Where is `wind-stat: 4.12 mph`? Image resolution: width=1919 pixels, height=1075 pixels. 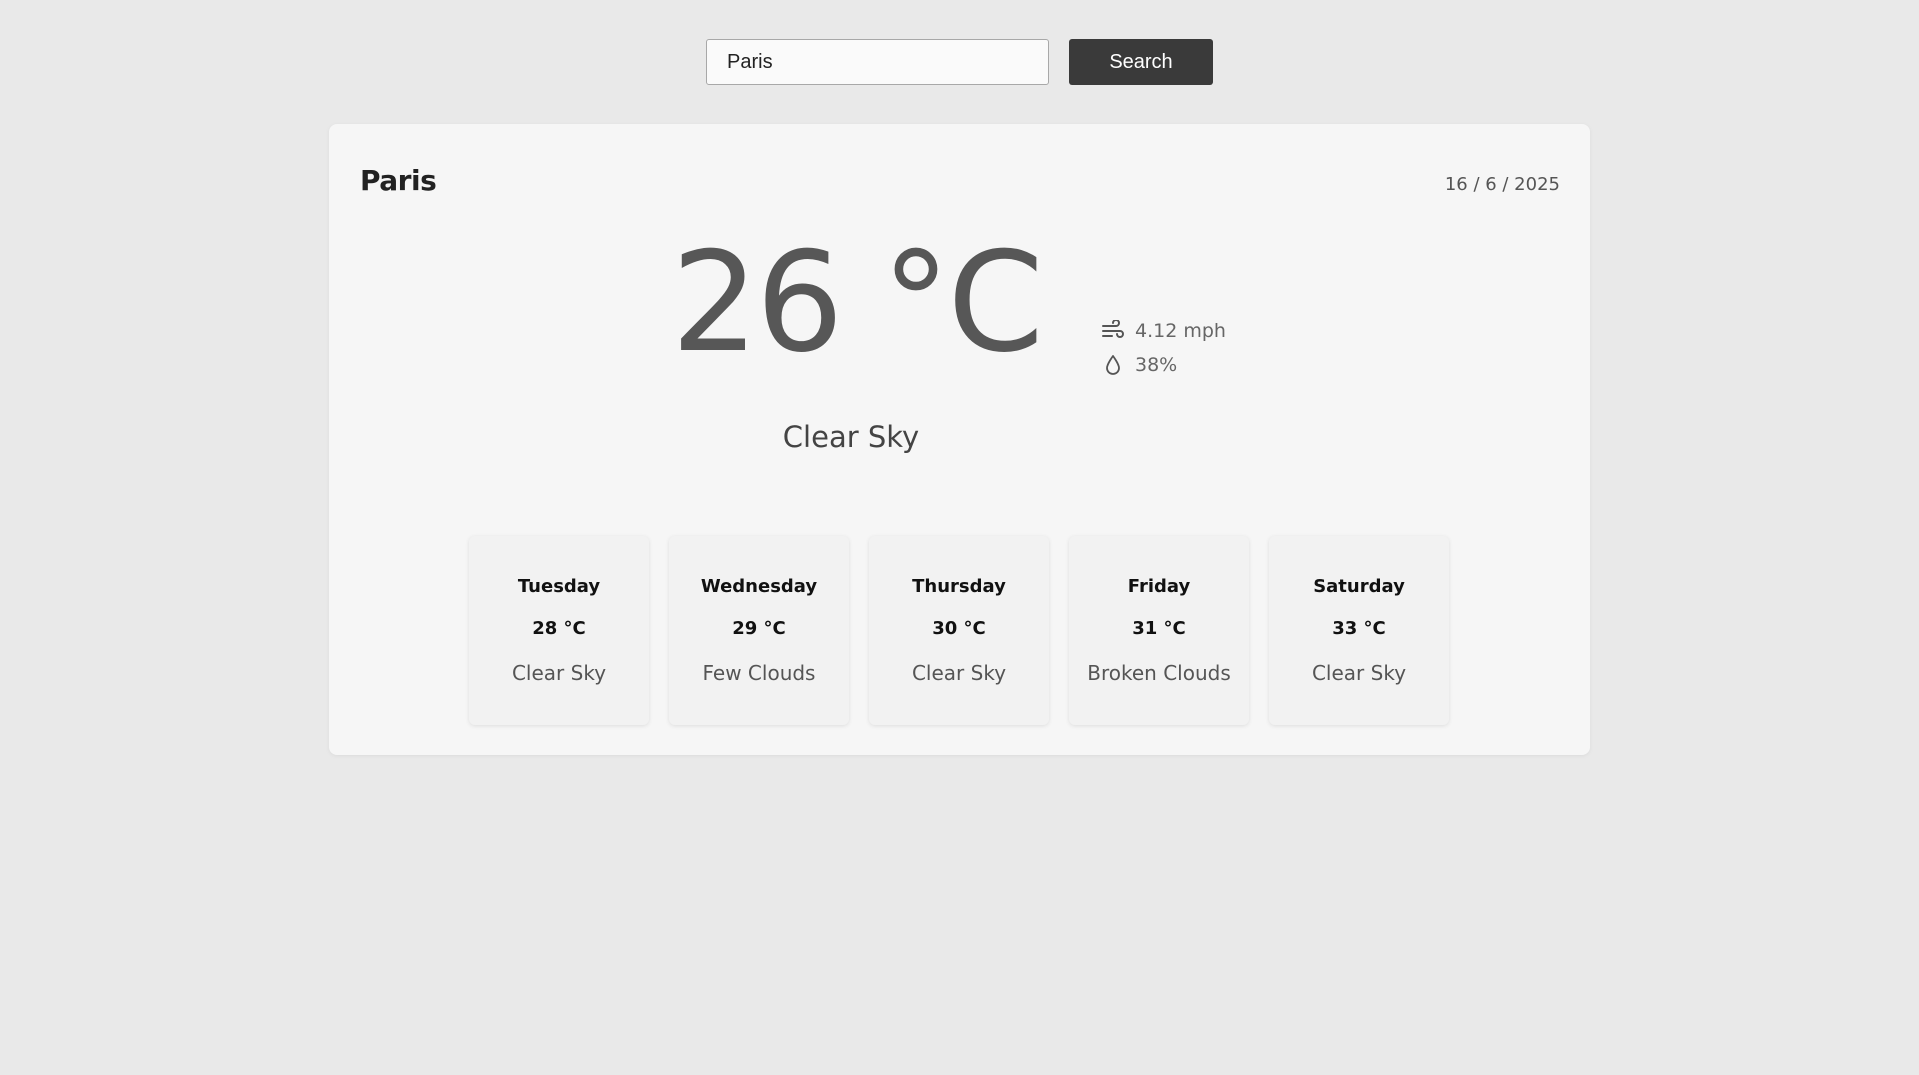
wind-stat: 4.12 mph is located at coordinates (1163, 331).